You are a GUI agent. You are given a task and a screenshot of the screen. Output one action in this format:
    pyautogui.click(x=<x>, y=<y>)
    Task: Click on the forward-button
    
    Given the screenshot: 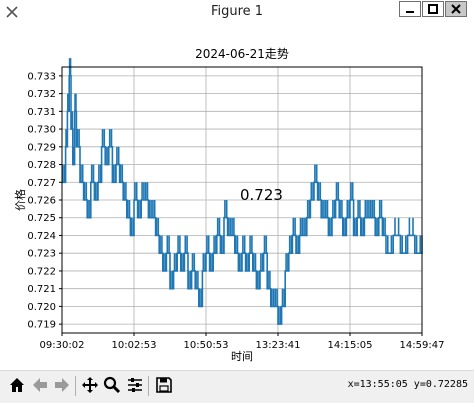 What is the action you would take?
    pyautogui.click(x=62, y=385)
    